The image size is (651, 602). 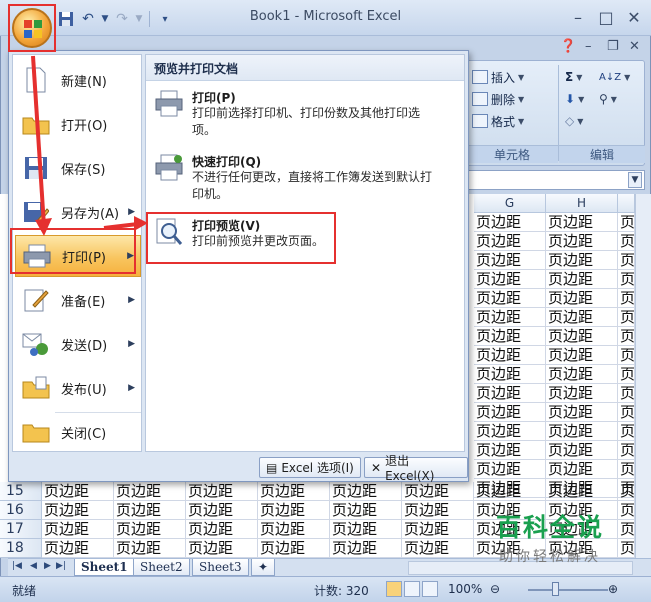 I want to click on redo-dropdown-icon: ▼, so click(x=139, y=19).